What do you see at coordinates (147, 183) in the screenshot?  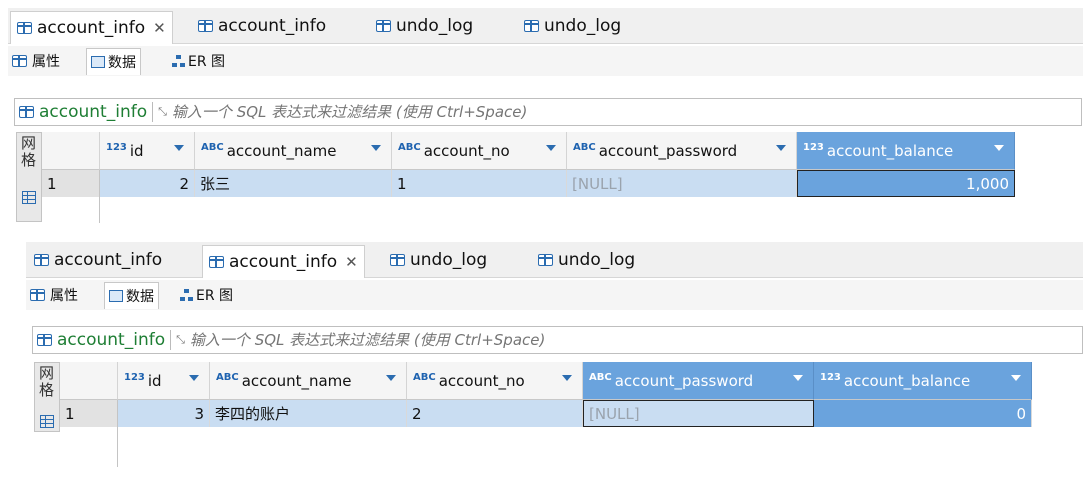 I see `cell-id: 2` at bounding box center [147, 183].